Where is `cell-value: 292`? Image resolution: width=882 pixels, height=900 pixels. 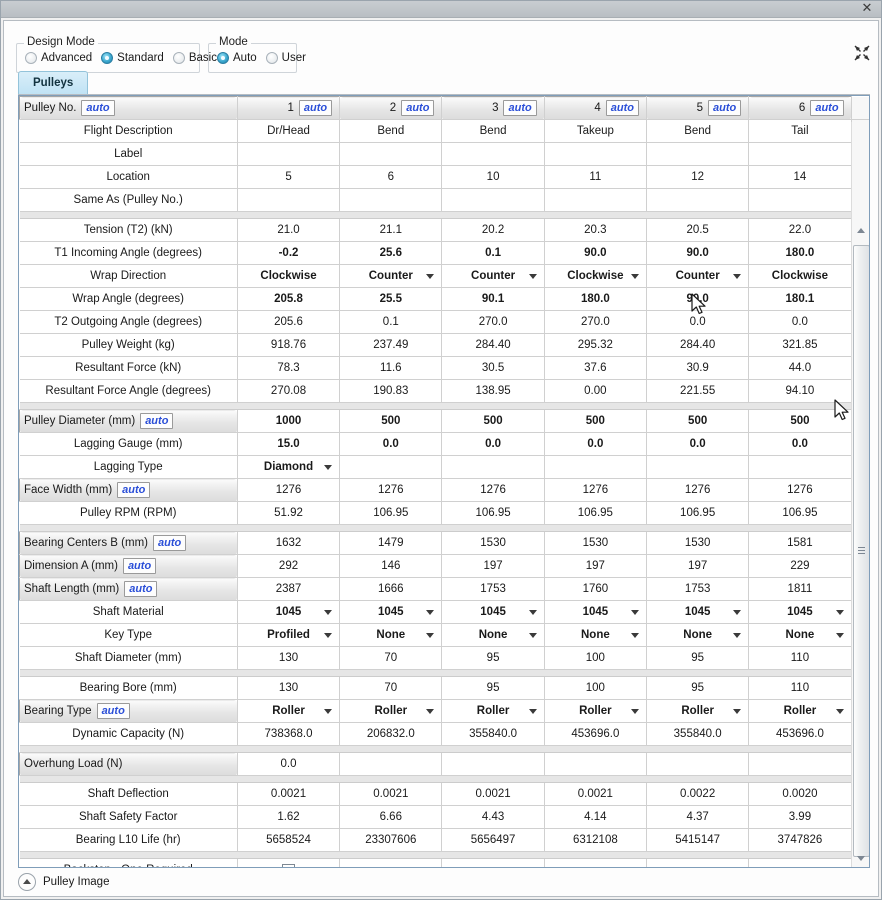
cell-value: 292 is located at coordinates (289, 566).